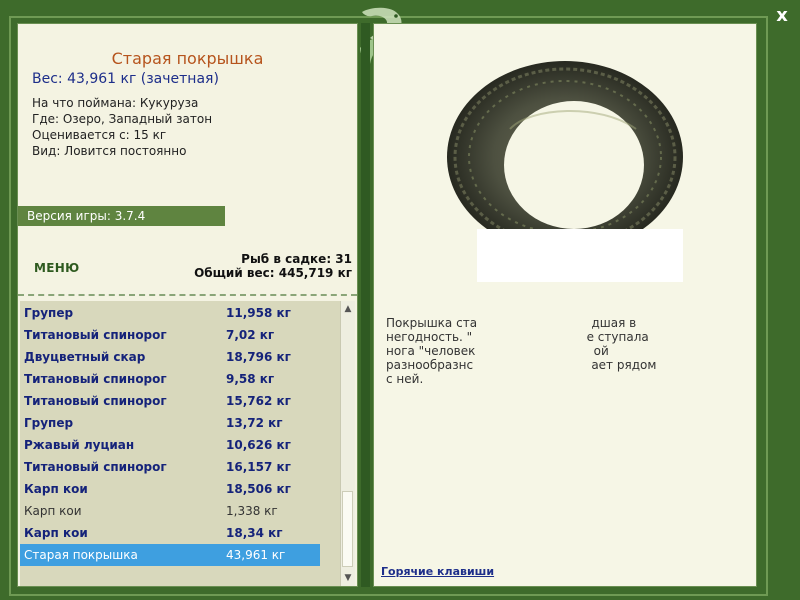 This screenshot has height=600, width=800. I want to click on keepnet-stats: Рыб в садке: 31 Общий вес: 445,719 кг, so click(273, 266).